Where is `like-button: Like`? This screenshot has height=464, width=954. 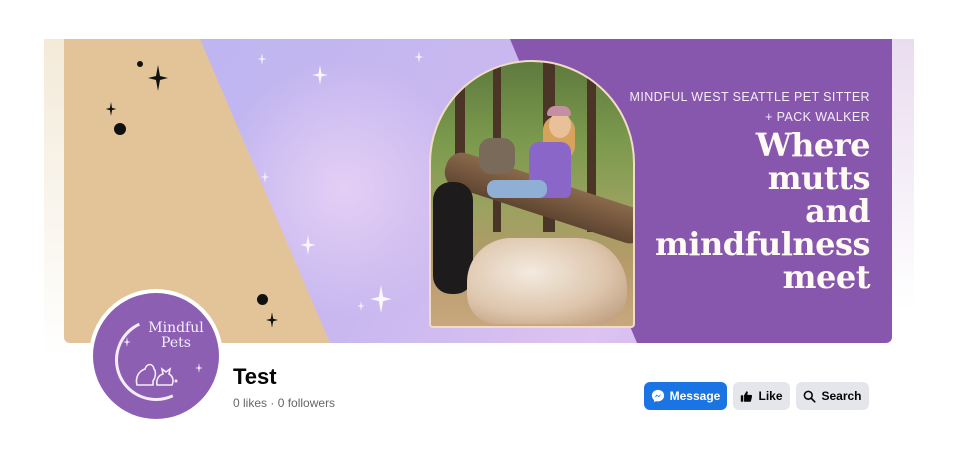
like-button: Like is located at coordinates (761, 396).